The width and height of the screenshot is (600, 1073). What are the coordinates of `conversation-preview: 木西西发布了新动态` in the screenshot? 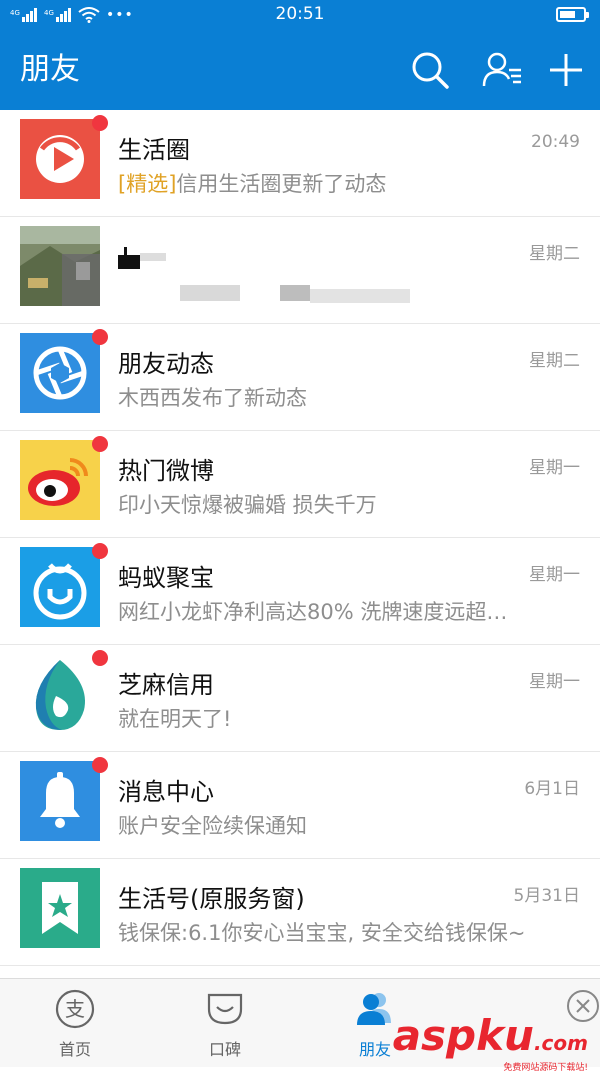 It's located at (212, 398).